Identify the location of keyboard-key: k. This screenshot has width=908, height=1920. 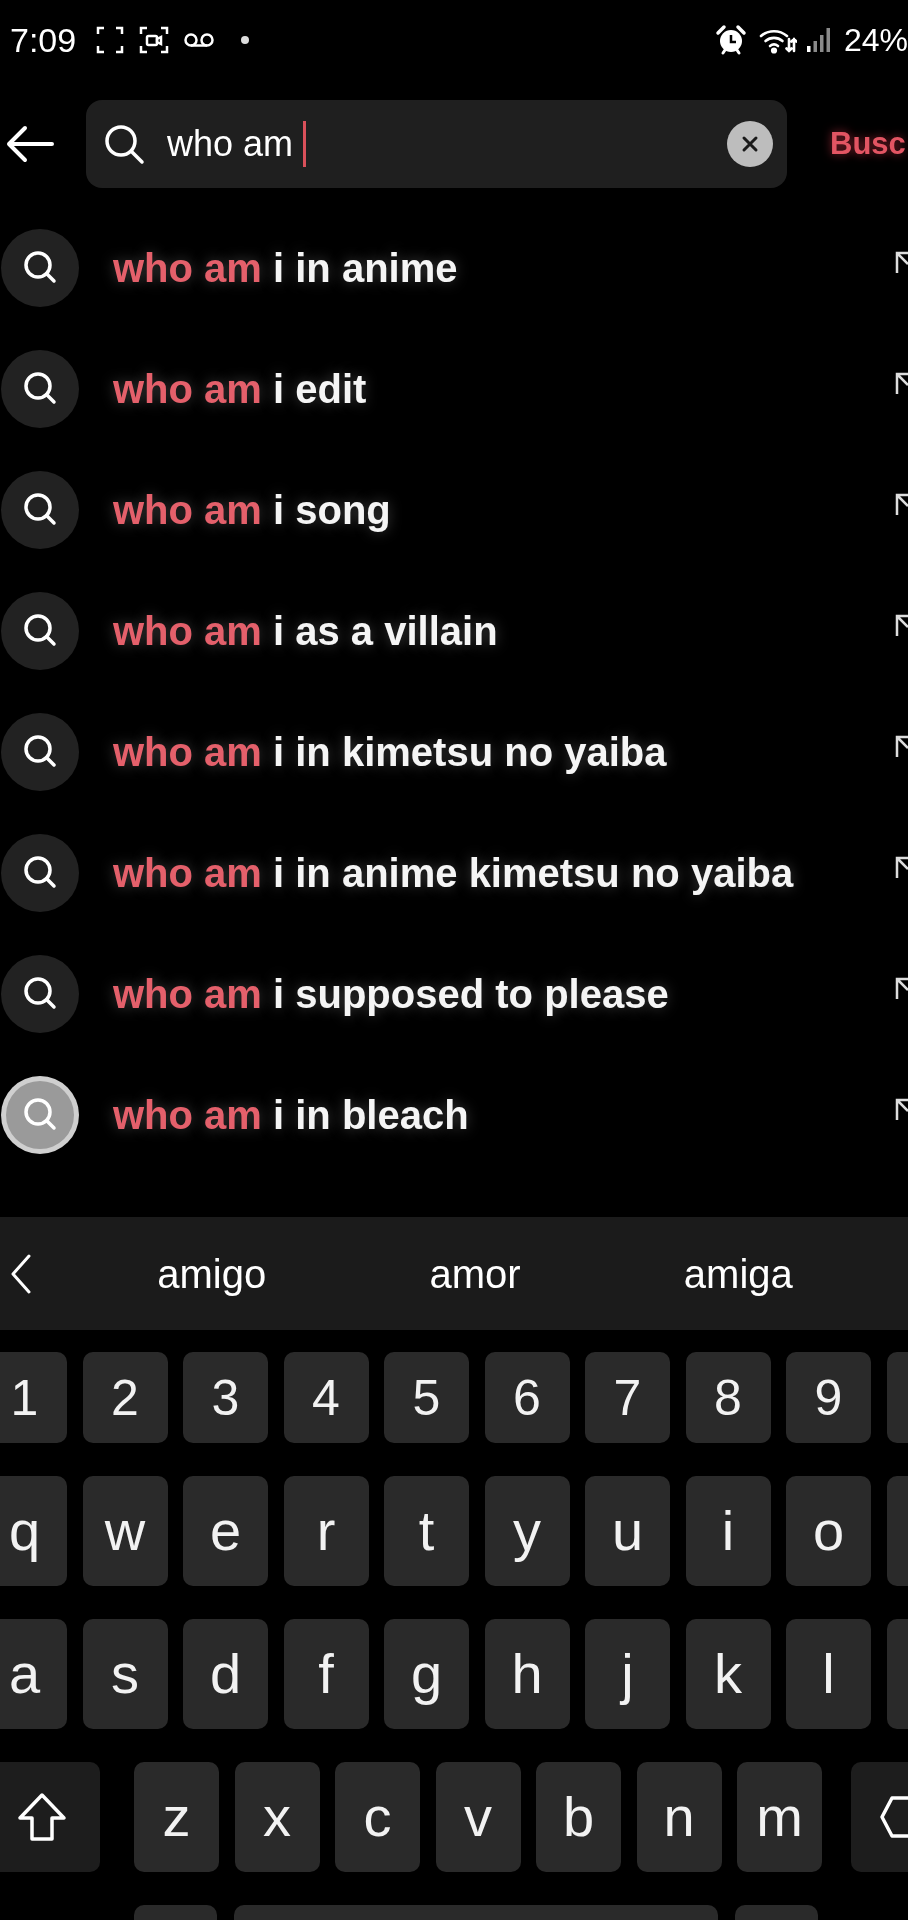
(728, 1674).